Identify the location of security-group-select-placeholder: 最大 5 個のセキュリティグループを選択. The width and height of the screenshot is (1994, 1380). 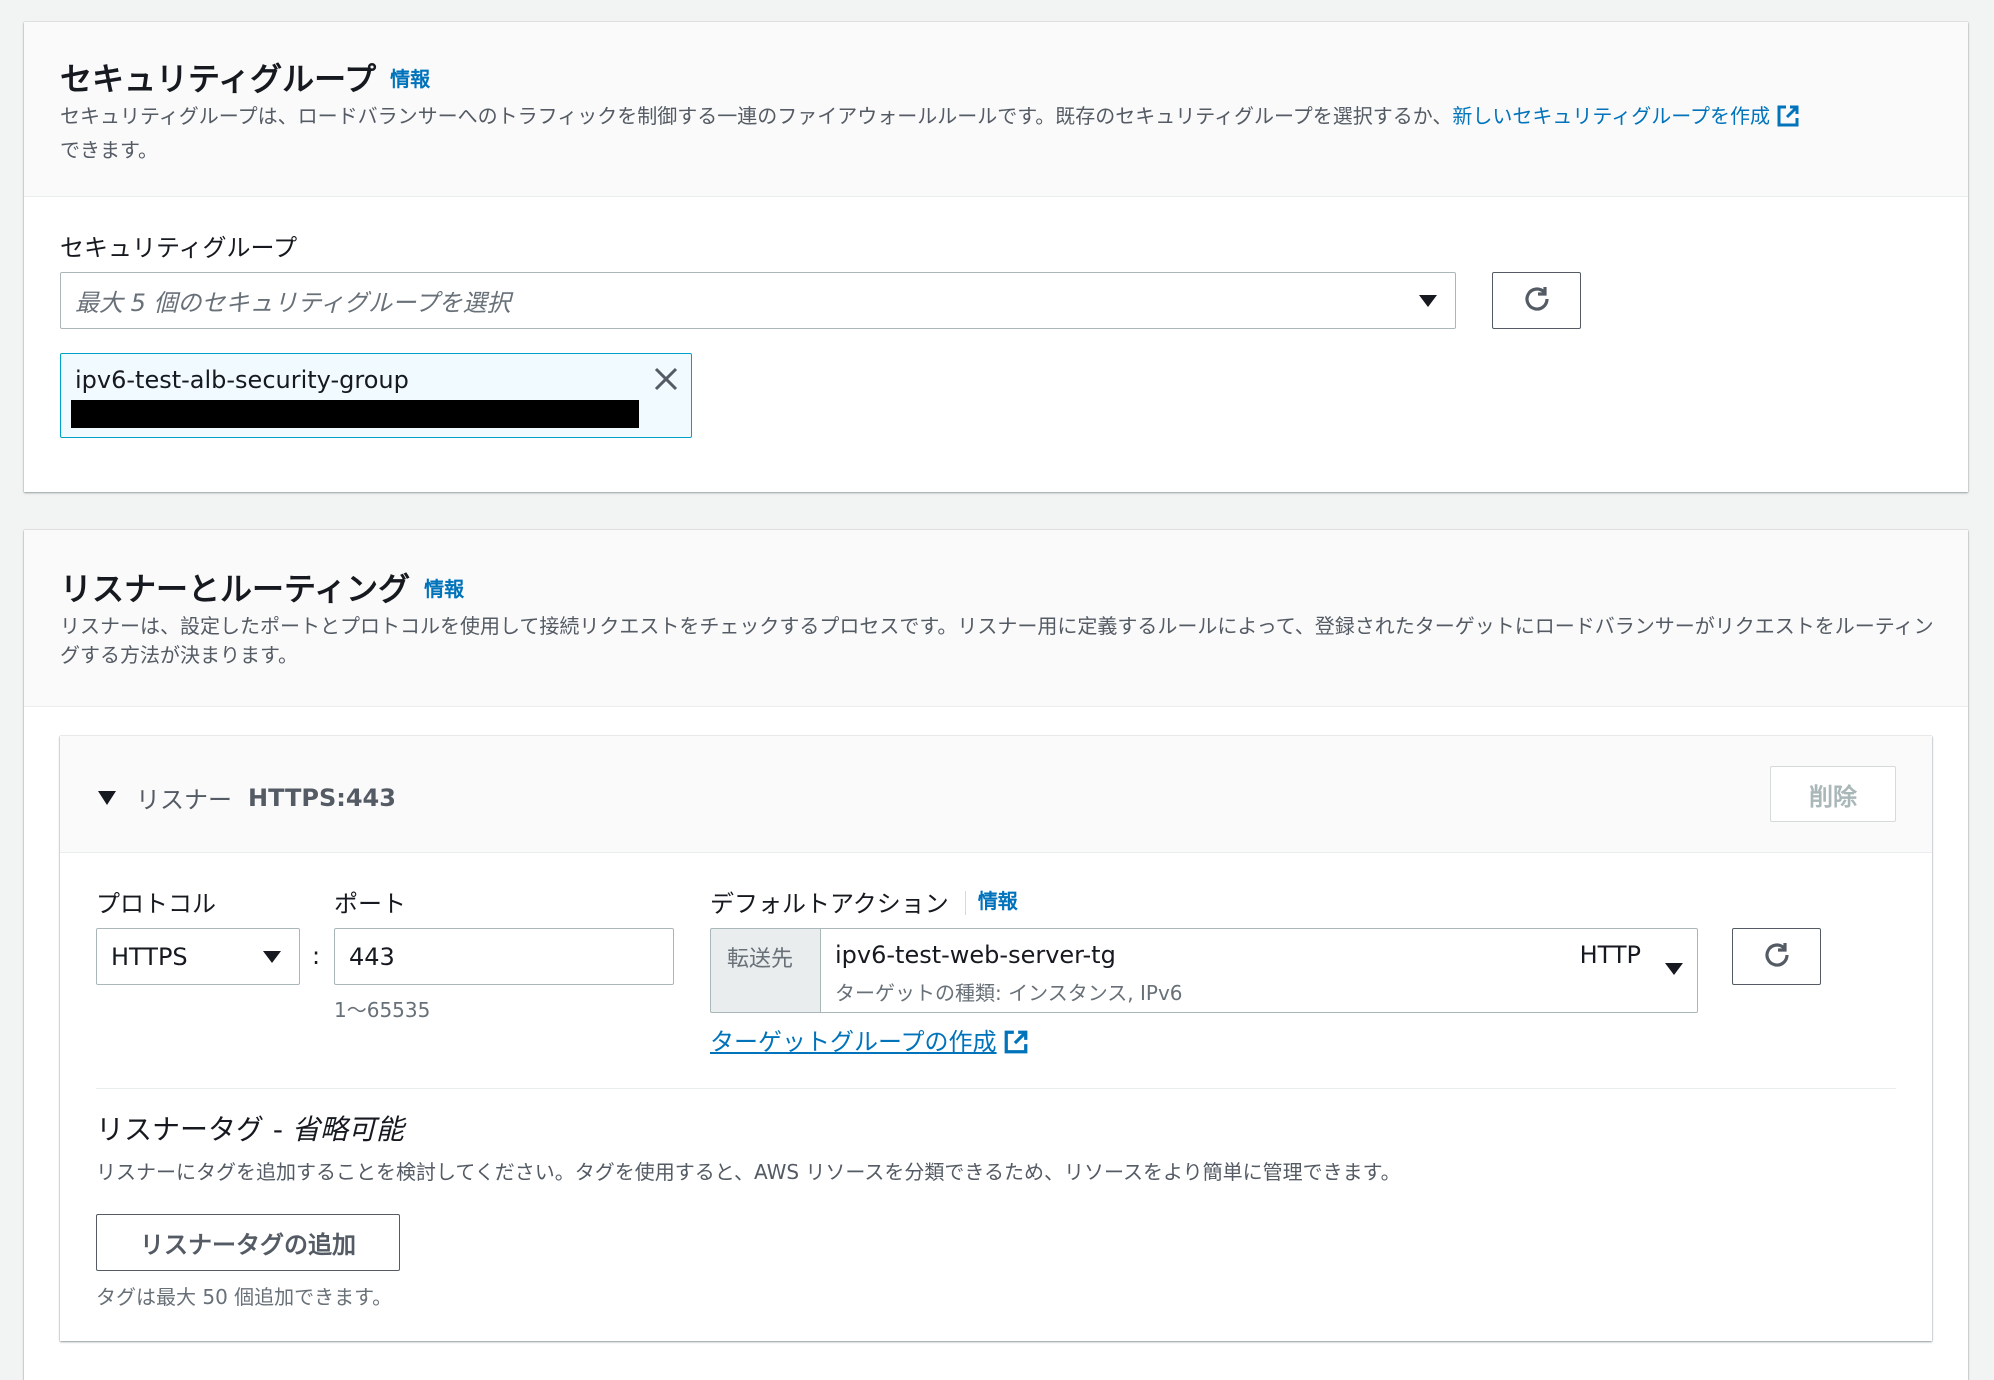
(293, 303).